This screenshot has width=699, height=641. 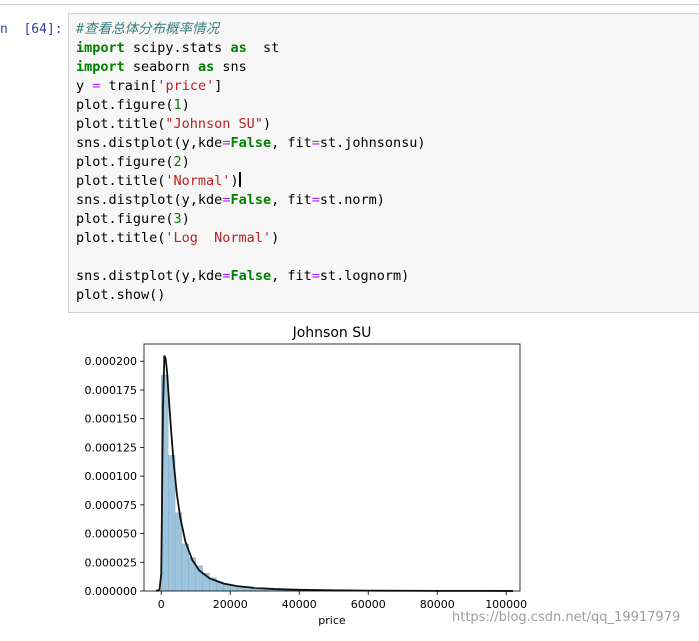 What do you see at coordinates (352, 200) in the screenshot?
I see `code-token: st.norm)` at bounding box center [352, 200].